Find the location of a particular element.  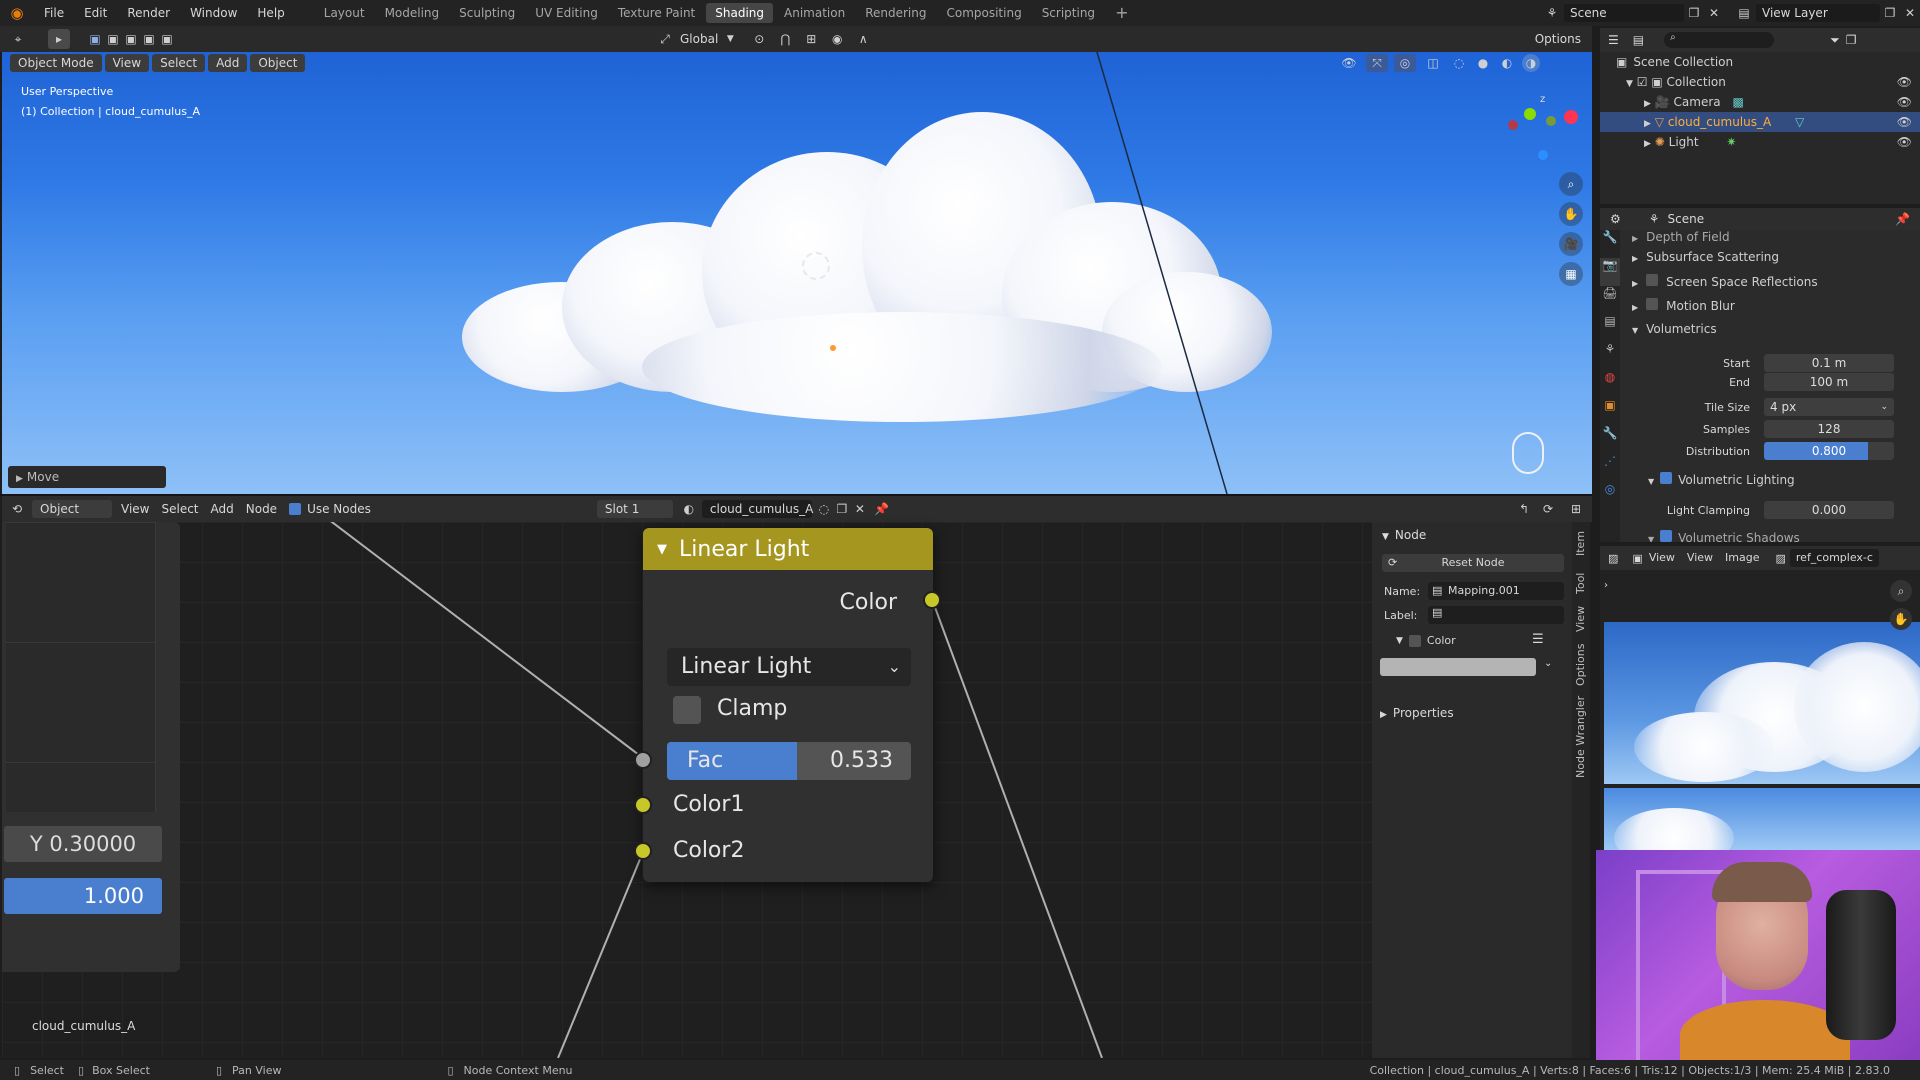

outliner-search-input: ⌕ is located at coordinates (1719, 40).